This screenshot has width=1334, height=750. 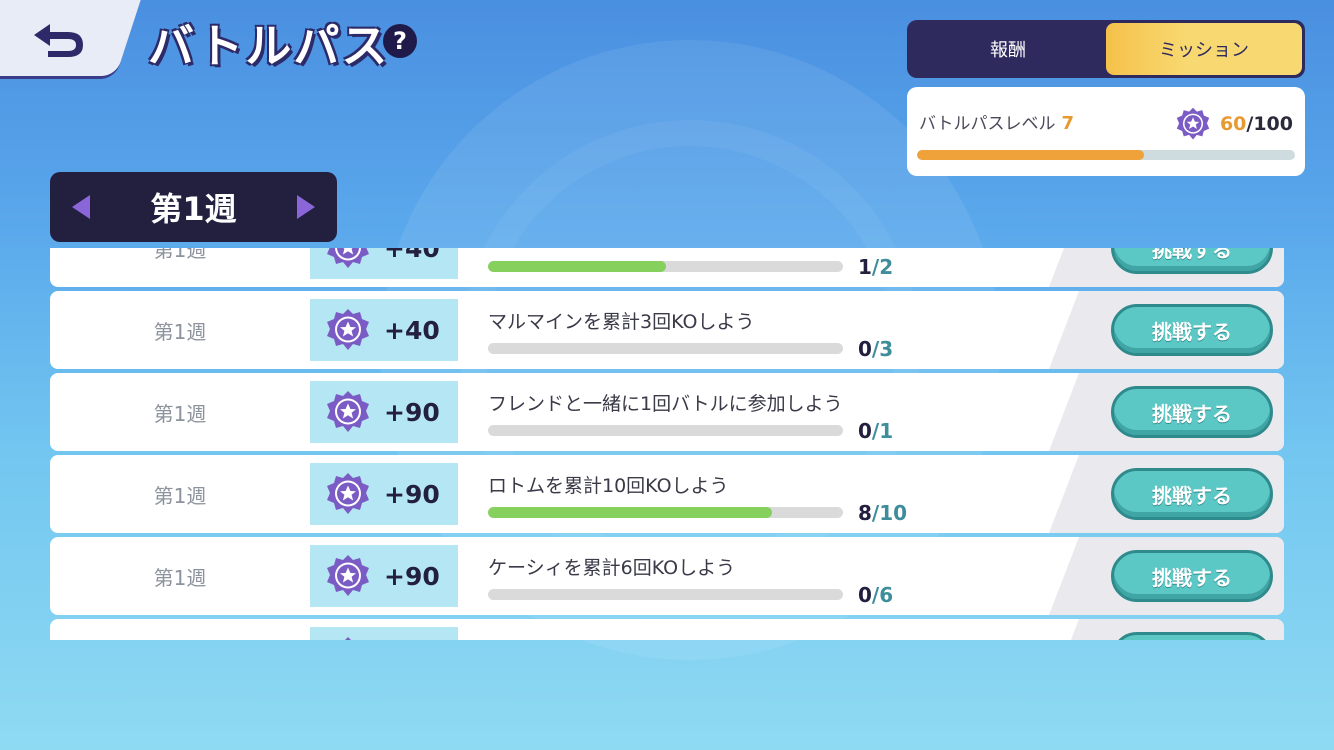 I want to click on tab-missions: ミッション, so click(x=1204, y=49).